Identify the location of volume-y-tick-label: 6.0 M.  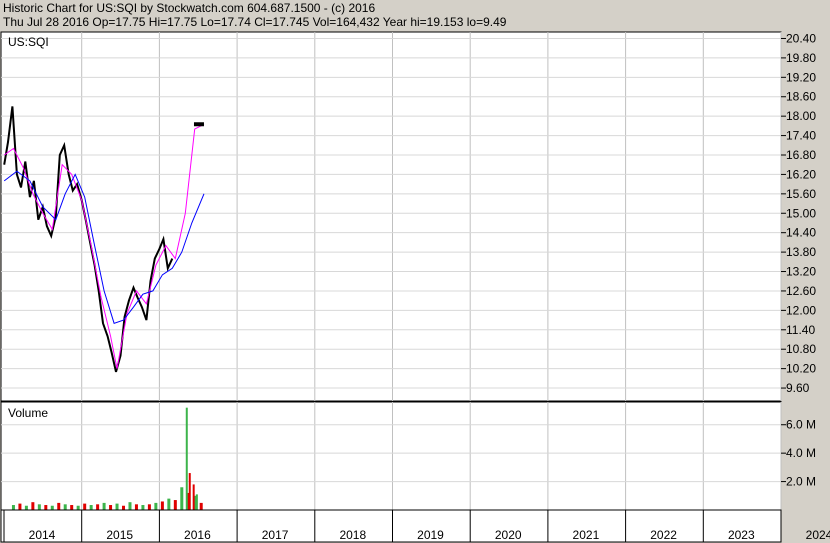
(801, 425).